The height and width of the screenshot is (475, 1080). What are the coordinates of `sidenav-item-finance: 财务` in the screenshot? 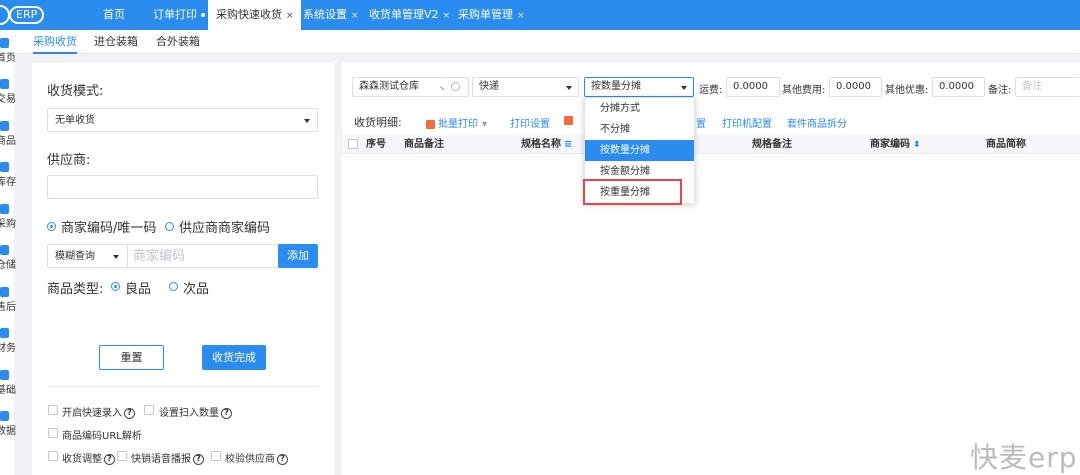 It's located at (8, 346).